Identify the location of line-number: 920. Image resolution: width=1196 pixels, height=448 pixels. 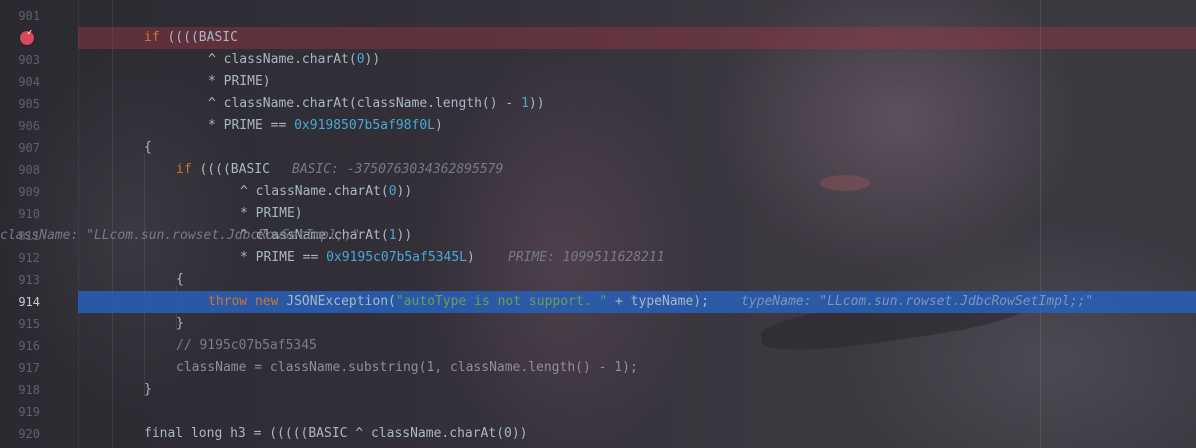
(20, 434).